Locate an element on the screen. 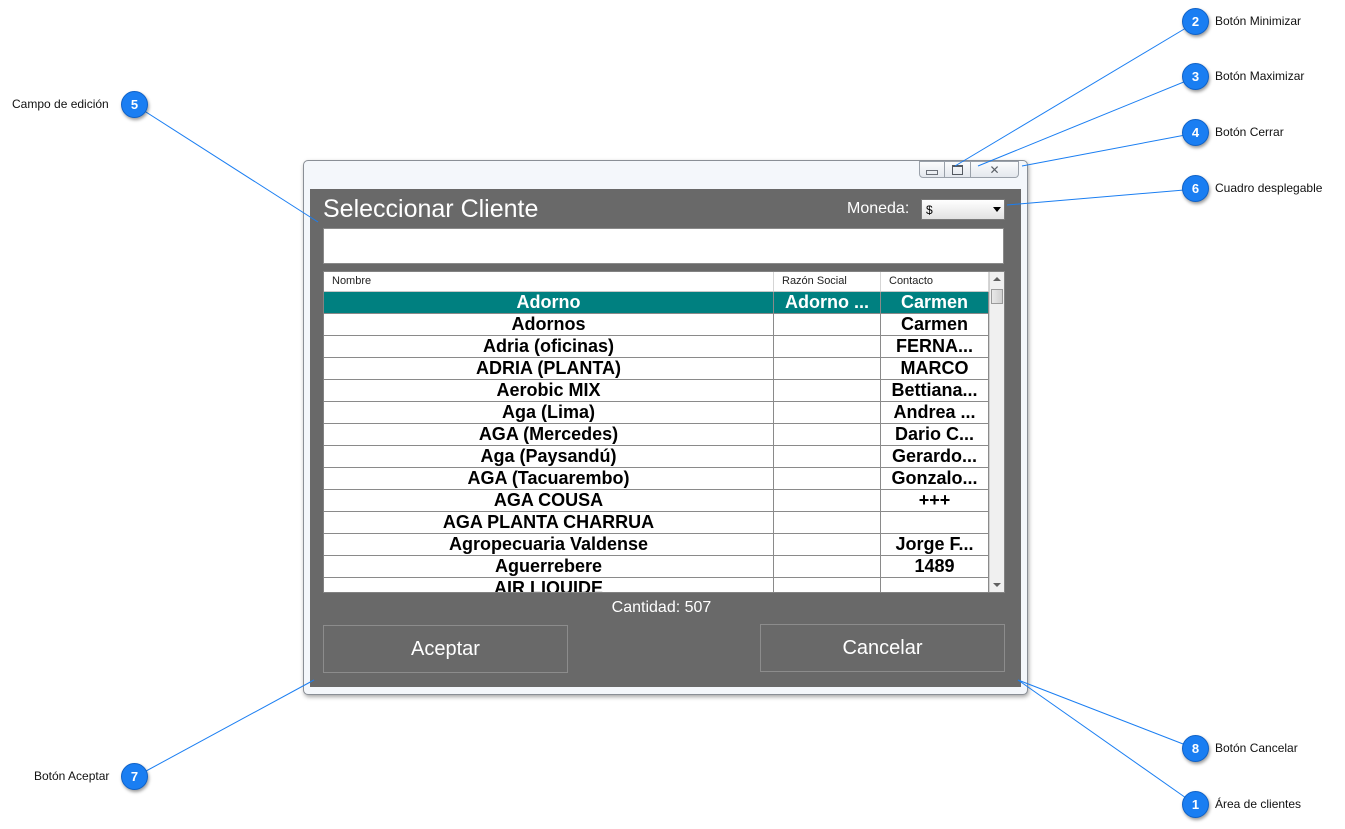 The image size is (1345, 829). cell-nombre: Adorno is located at coordinates (549, 302).